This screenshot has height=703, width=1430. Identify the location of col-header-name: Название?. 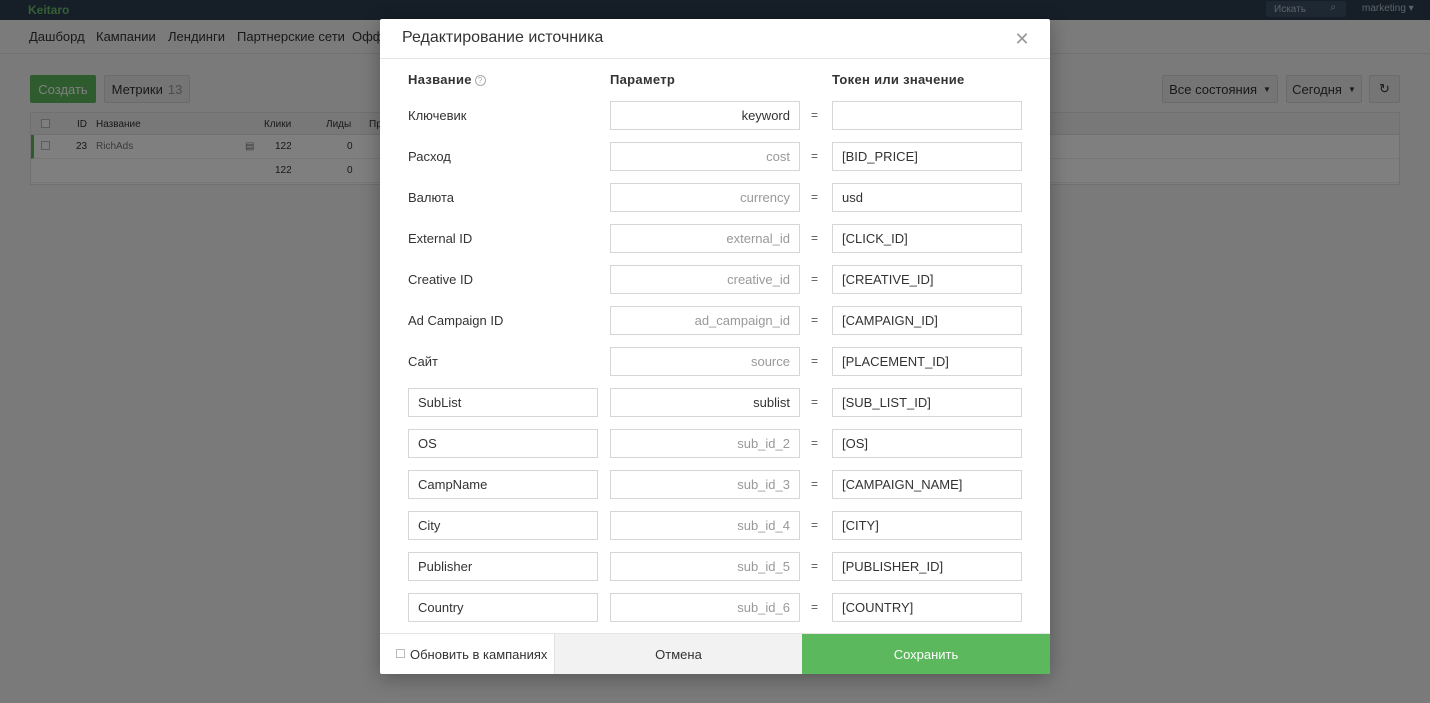
(447, 79).